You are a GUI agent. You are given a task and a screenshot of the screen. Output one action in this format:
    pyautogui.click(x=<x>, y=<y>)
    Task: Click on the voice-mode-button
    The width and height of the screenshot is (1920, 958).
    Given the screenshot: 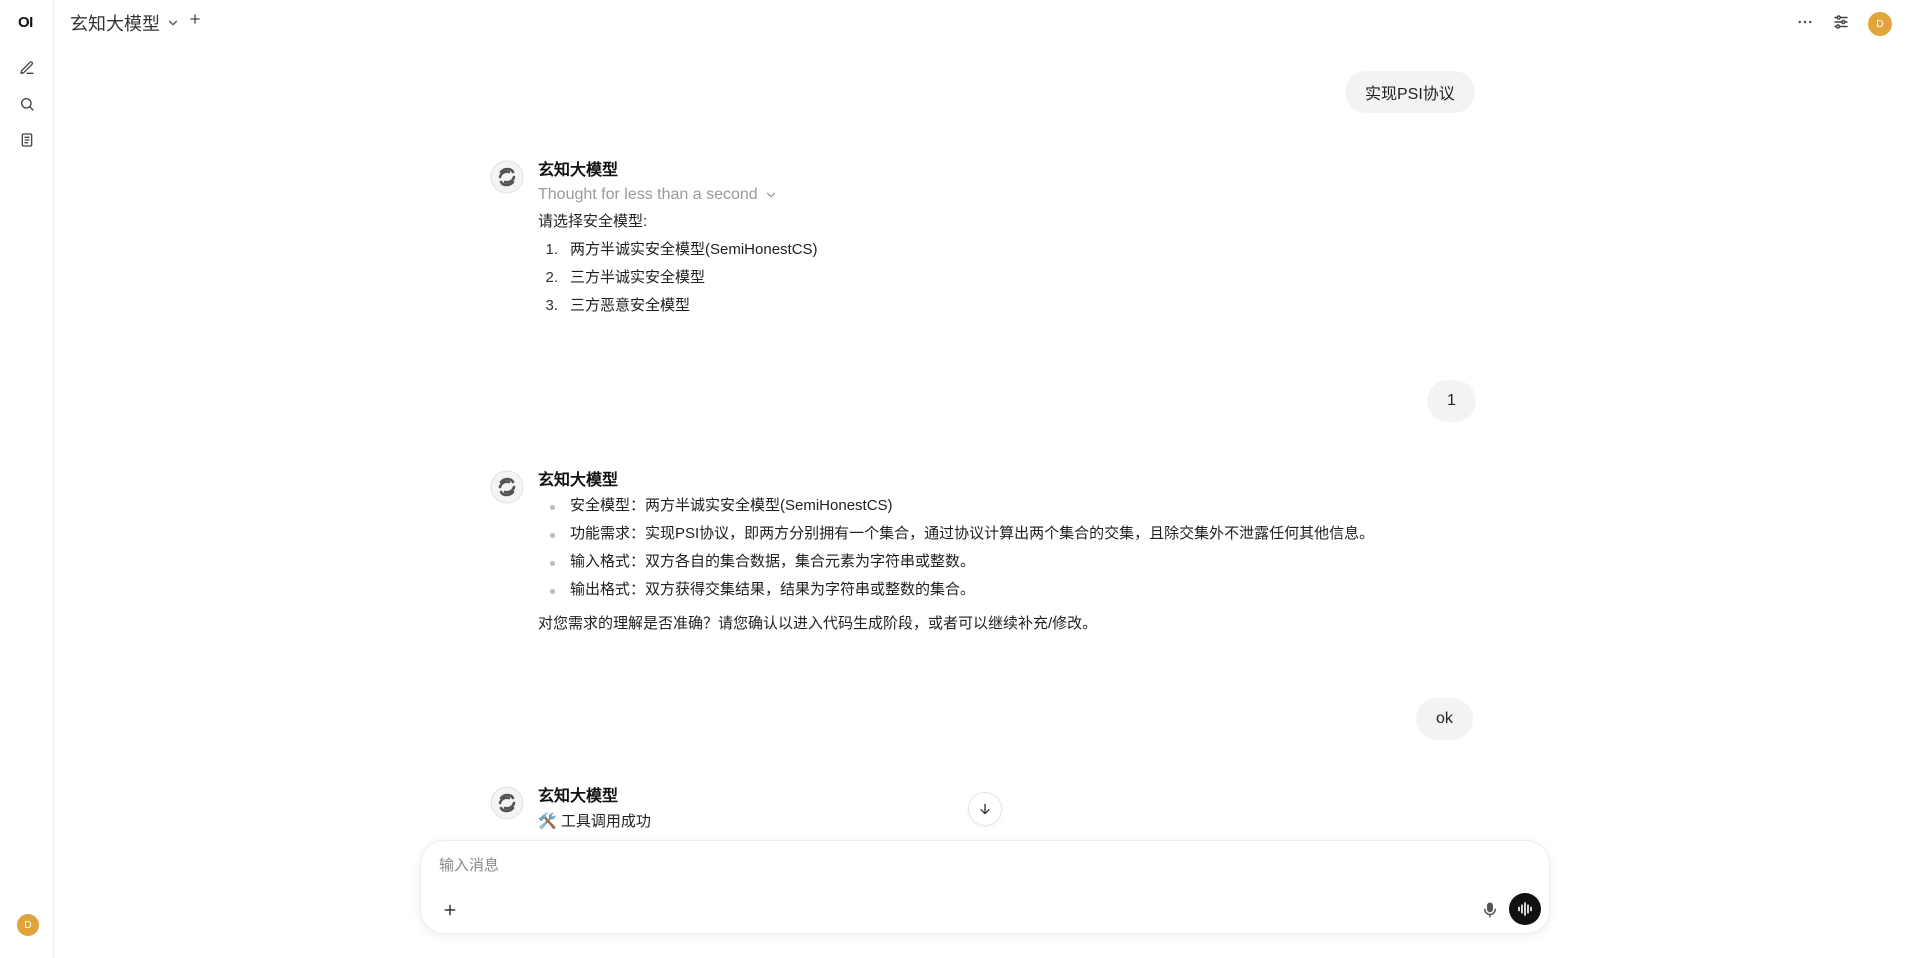 What is the action you would take?
    pyautogui.click(x=1525, y=909)
    